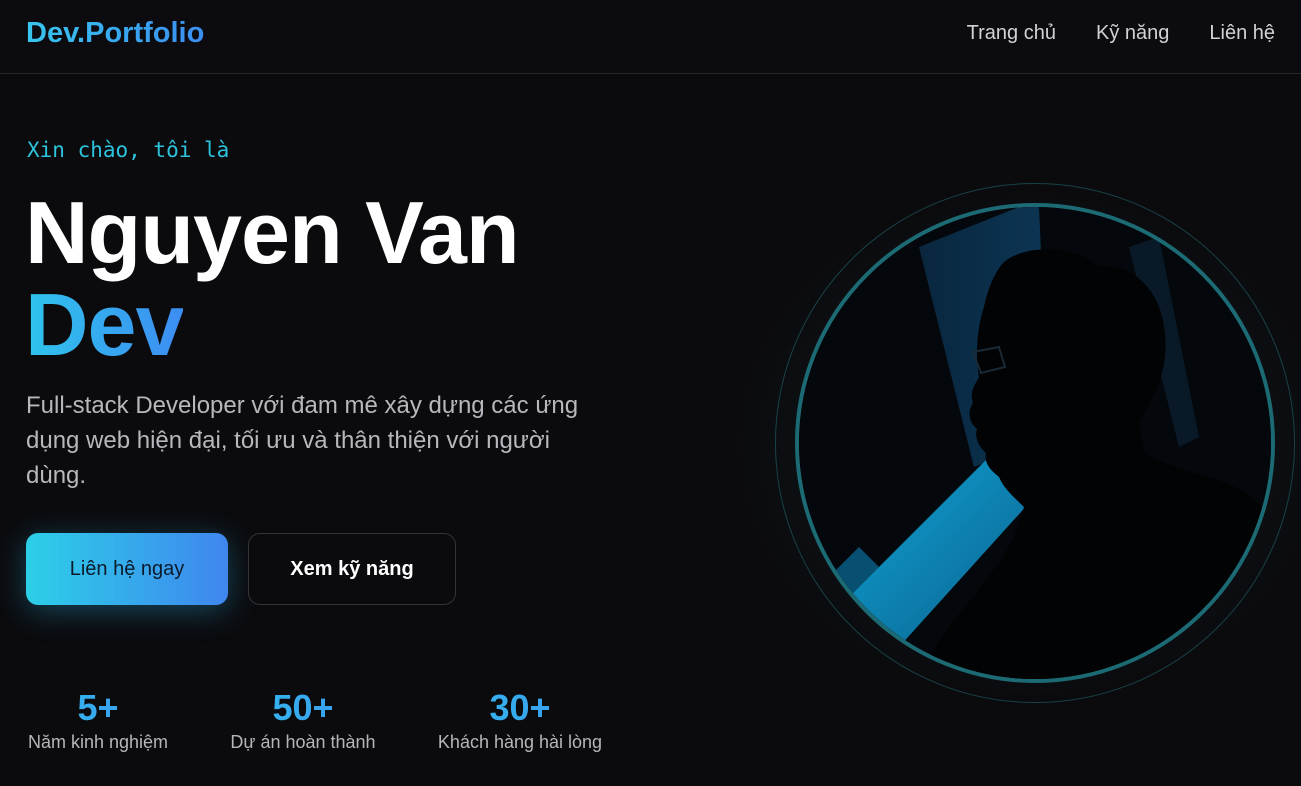  What do you see at coordinates (98, 708) in the screenshot?
I see `stat-value: 5+` at bounding box center [98, 708].